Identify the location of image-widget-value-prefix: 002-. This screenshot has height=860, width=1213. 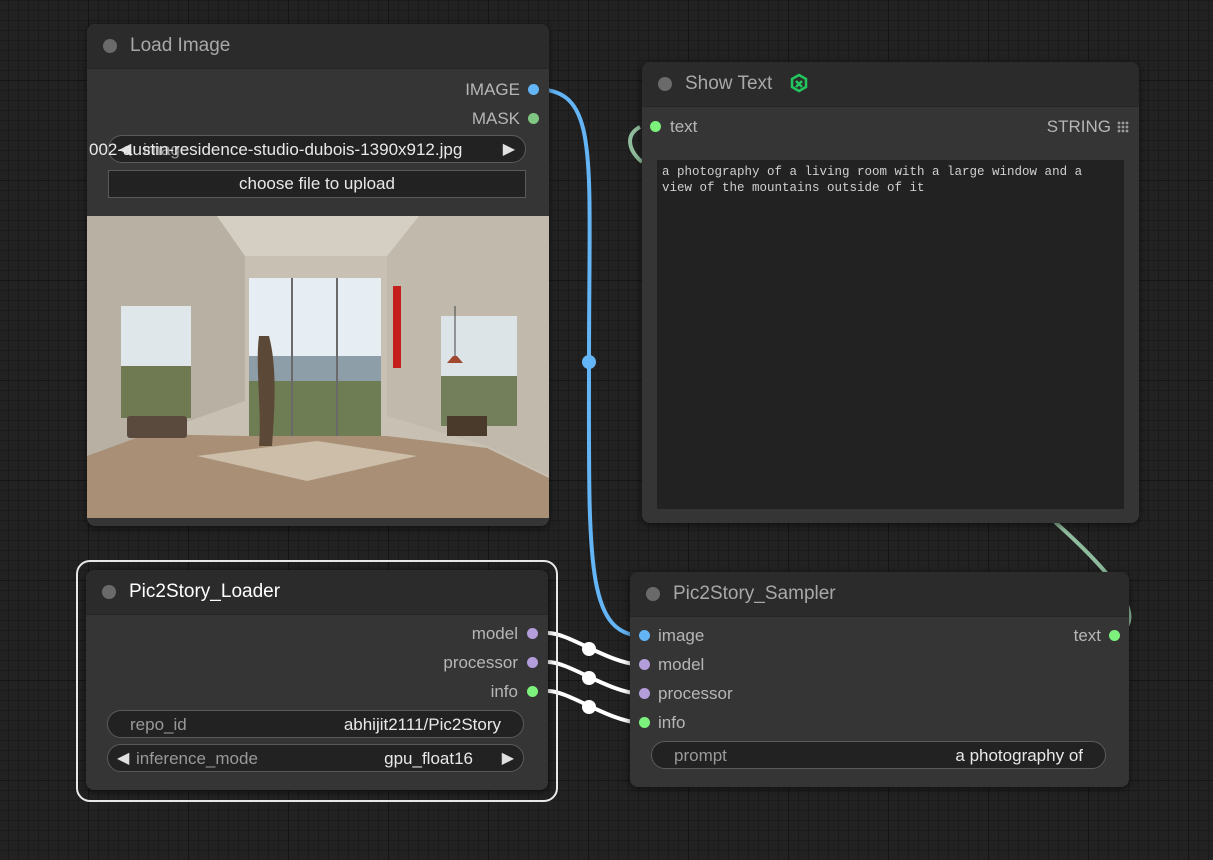
(106, 149).